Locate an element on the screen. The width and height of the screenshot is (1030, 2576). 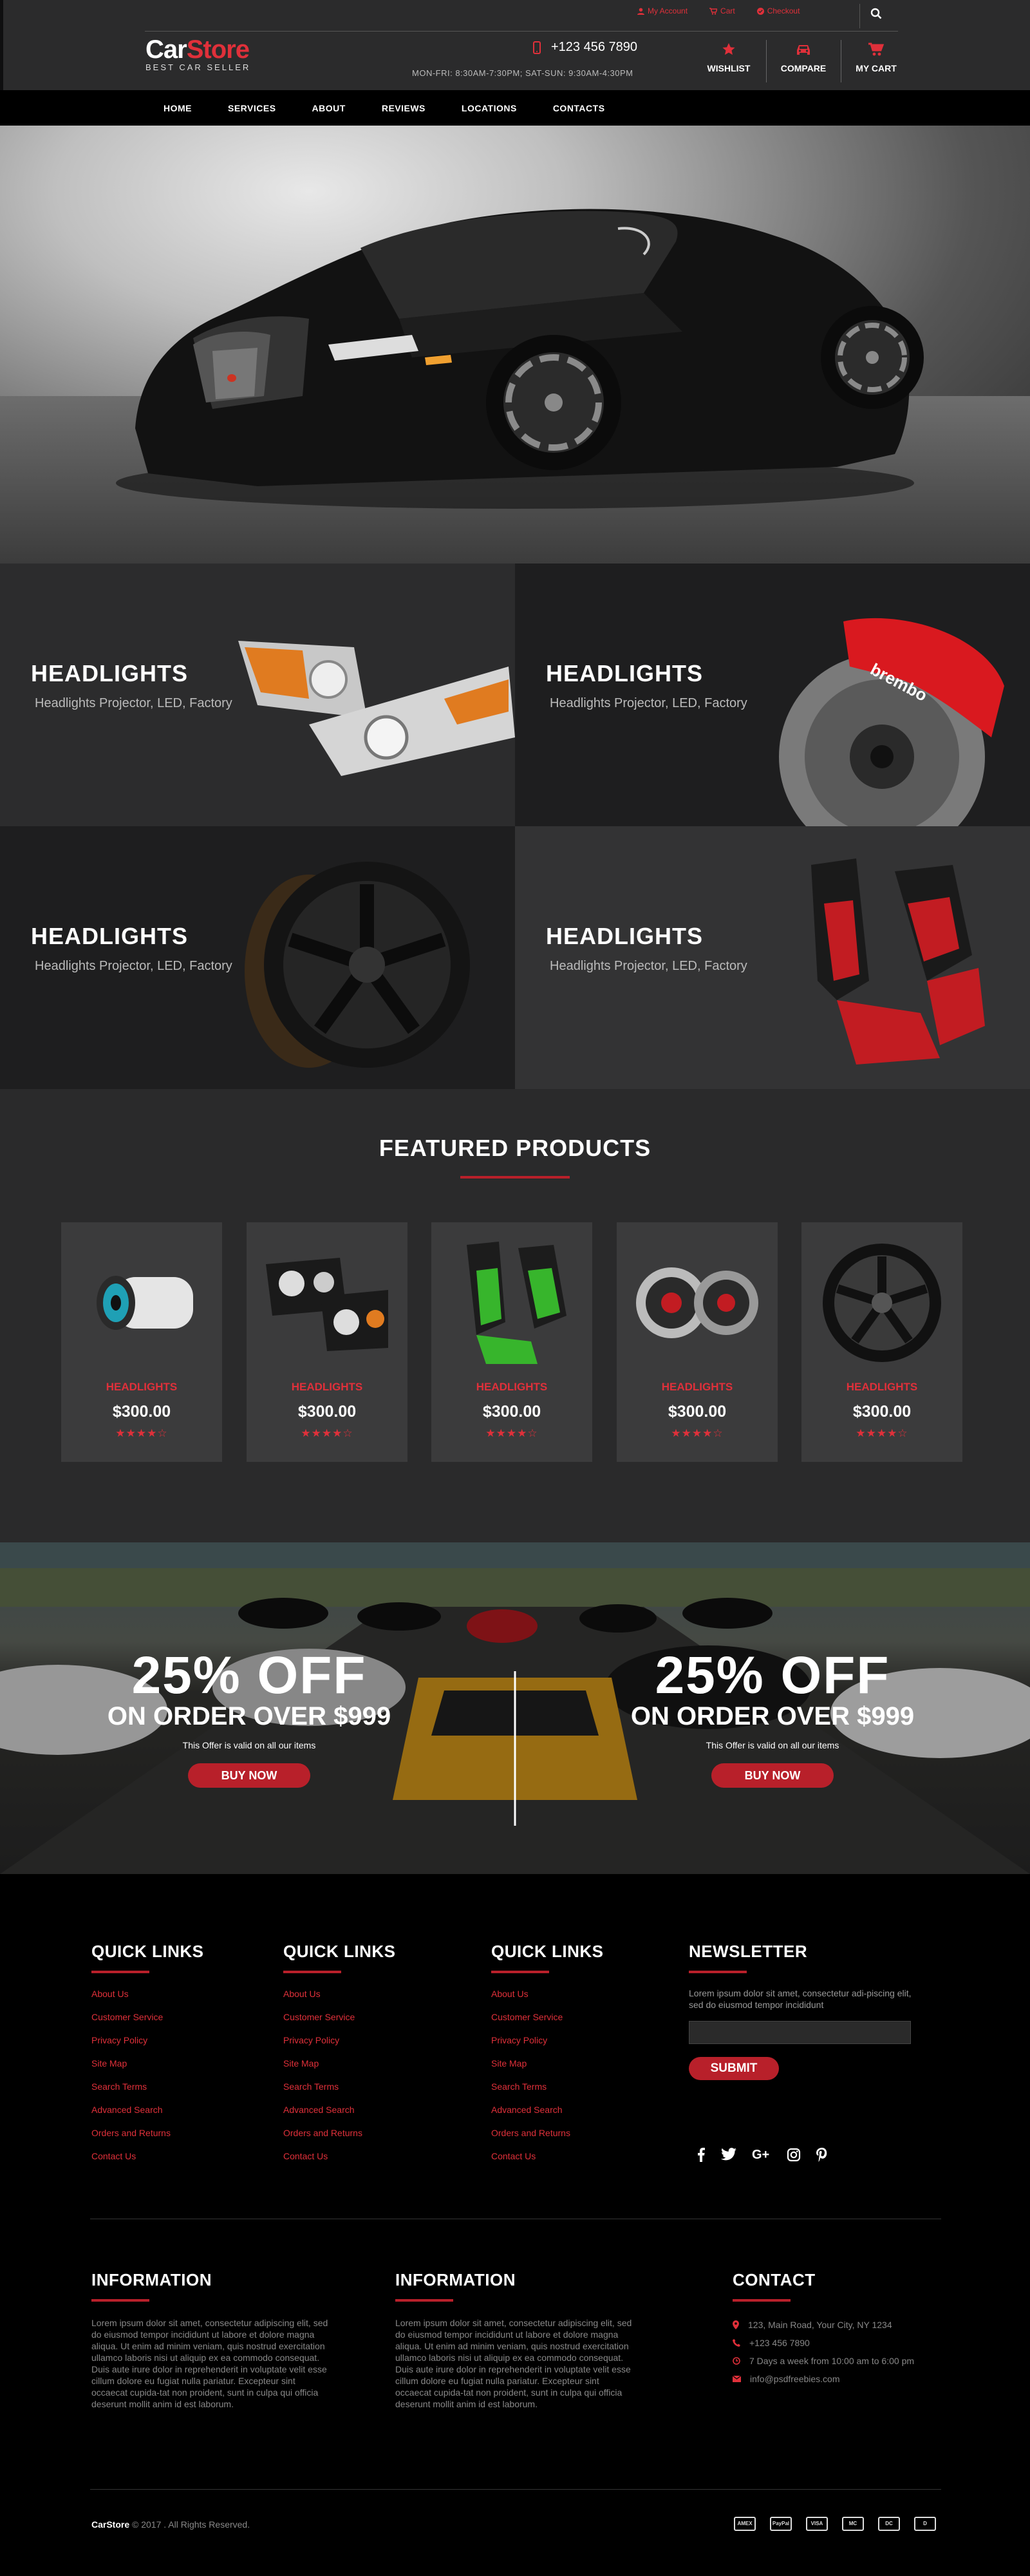
cart-link: Cart is located at coordinates (722, 10).